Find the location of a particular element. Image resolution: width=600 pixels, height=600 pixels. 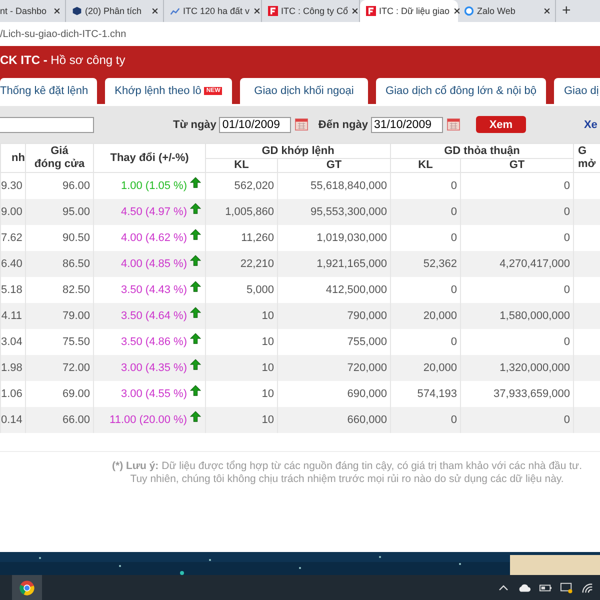

change-value: 4.00 (4.85 %) is located at coordinates (153, 264).